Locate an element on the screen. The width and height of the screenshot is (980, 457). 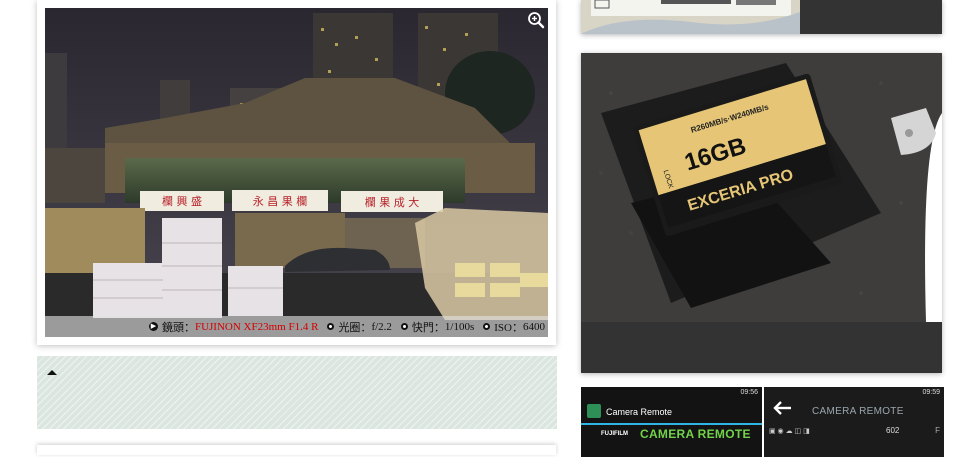
app-title: Camera Remote is located at coordinates (639, 412).